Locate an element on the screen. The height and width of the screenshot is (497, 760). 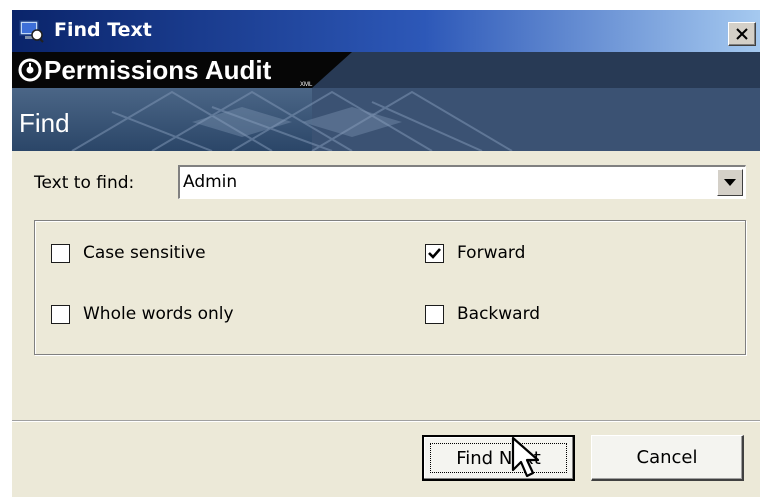
chevron-down-icon is located at coordinates (730, 182).